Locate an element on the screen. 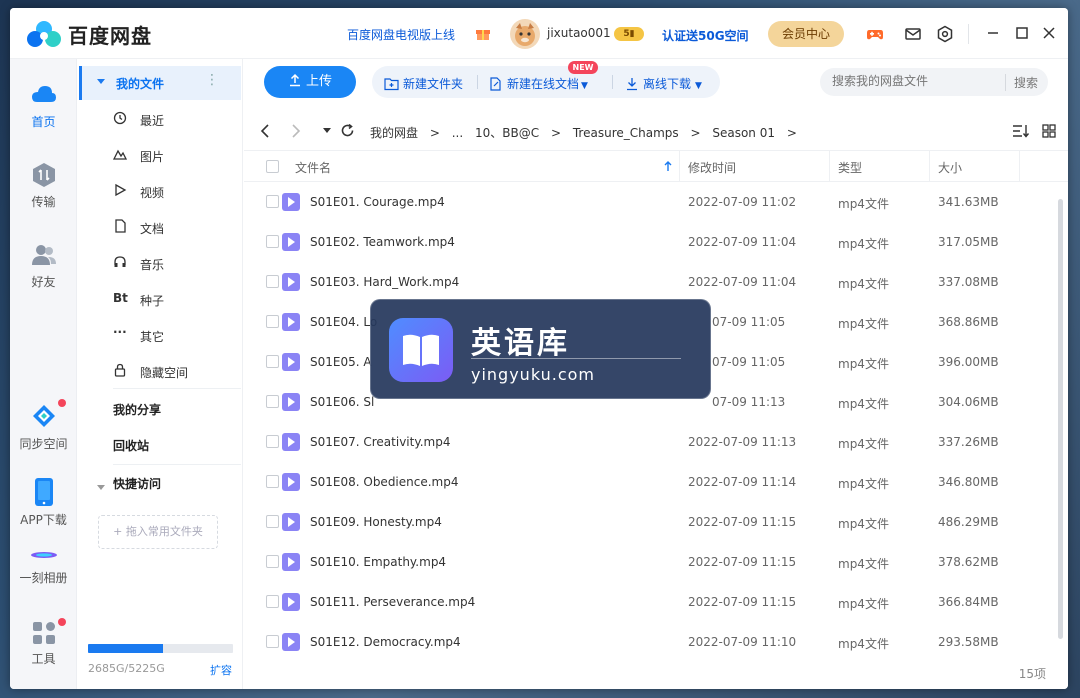 The height and width of the screenshot is (698, 1080). file-name: S01E12. Democracy.mp4 is located at coordinates (385, 642).